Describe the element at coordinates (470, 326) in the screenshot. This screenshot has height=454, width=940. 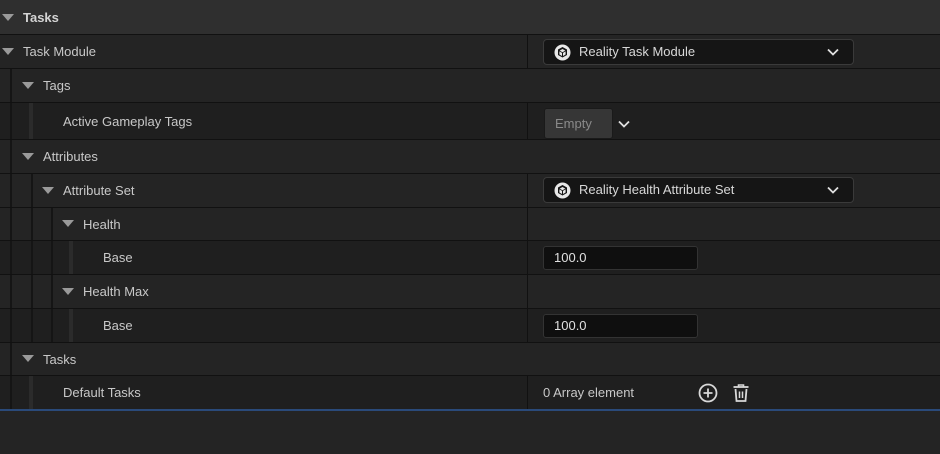
I see `health-max-base-row: Base 100.0` at that location.